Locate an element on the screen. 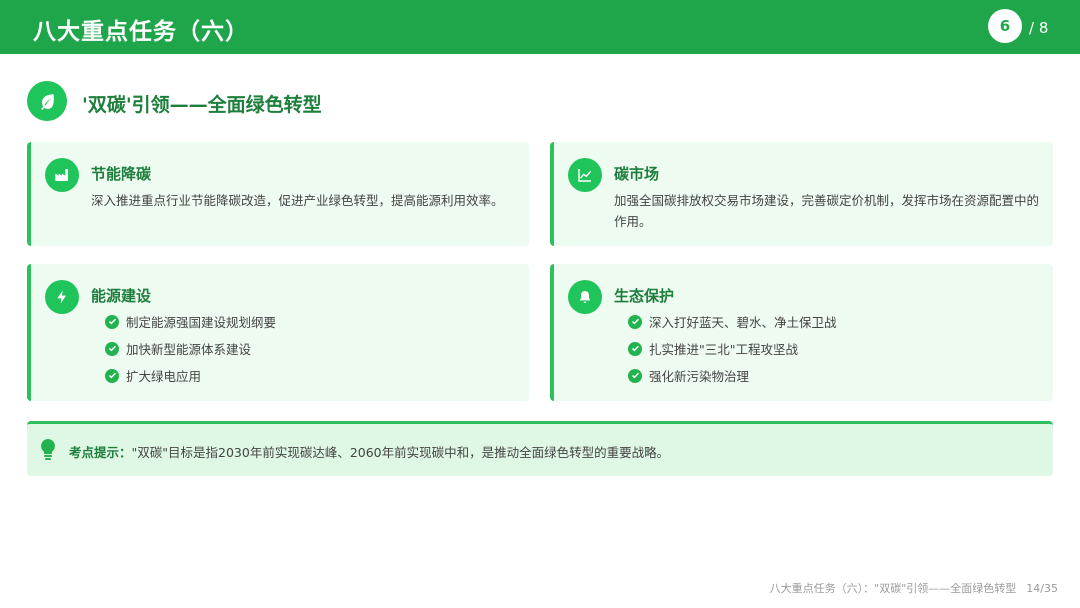  lightbulb-icon is located at coordinates (48, 451).